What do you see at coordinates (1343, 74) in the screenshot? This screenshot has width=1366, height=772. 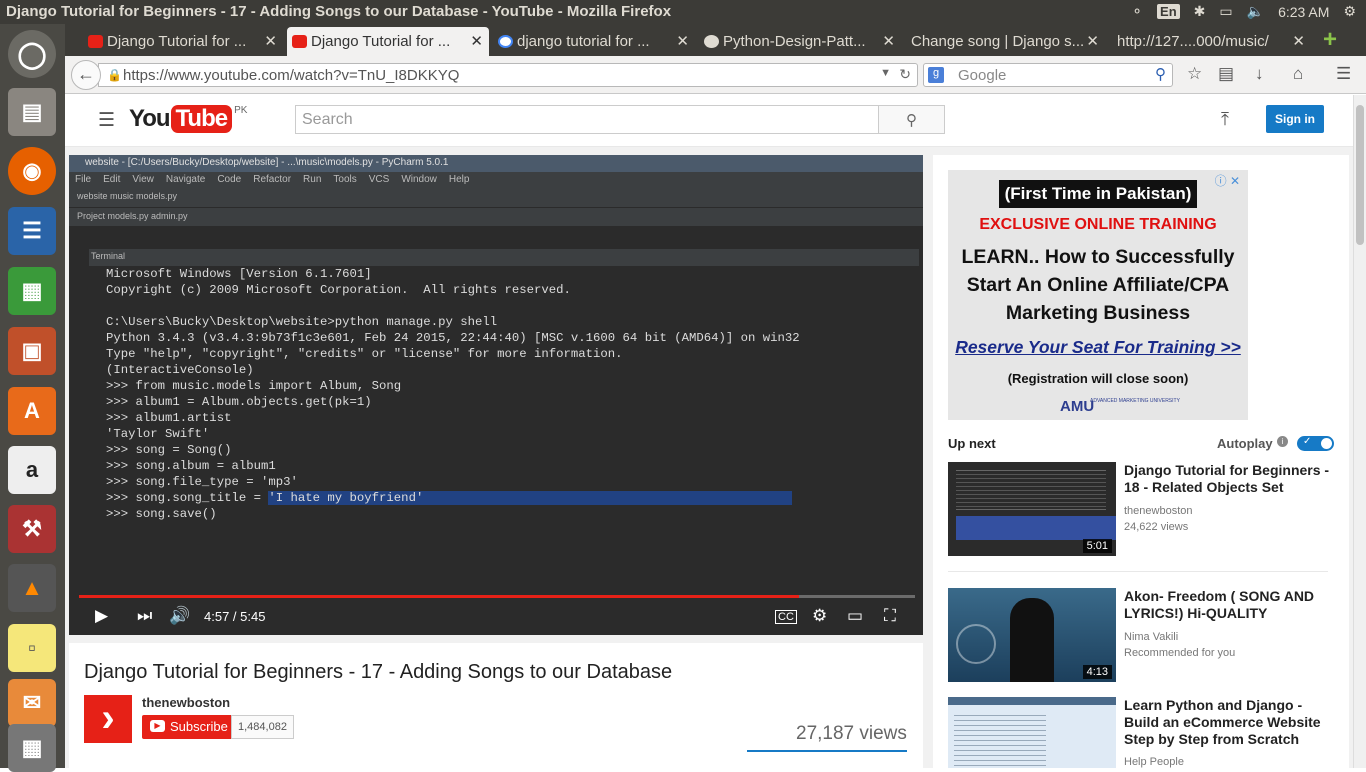 I see `menu-icon: ☰` at bounding box center [1343, 74].